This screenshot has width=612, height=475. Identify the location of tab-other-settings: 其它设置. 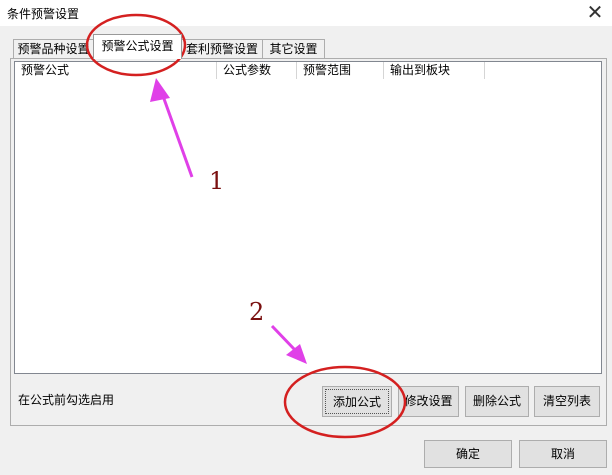
(293, 48).